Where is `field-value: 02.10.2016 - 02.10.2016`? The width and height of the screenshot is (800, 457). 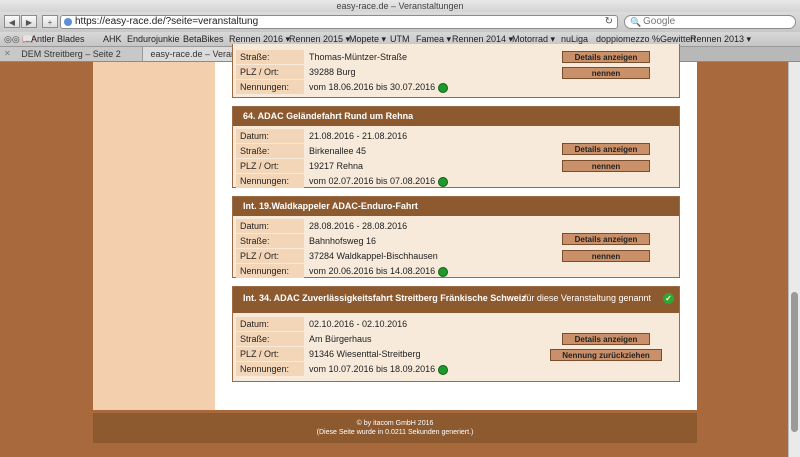 field-value: 02.10.2016 - 02.10.2016 is located at coordinates (358, 324).